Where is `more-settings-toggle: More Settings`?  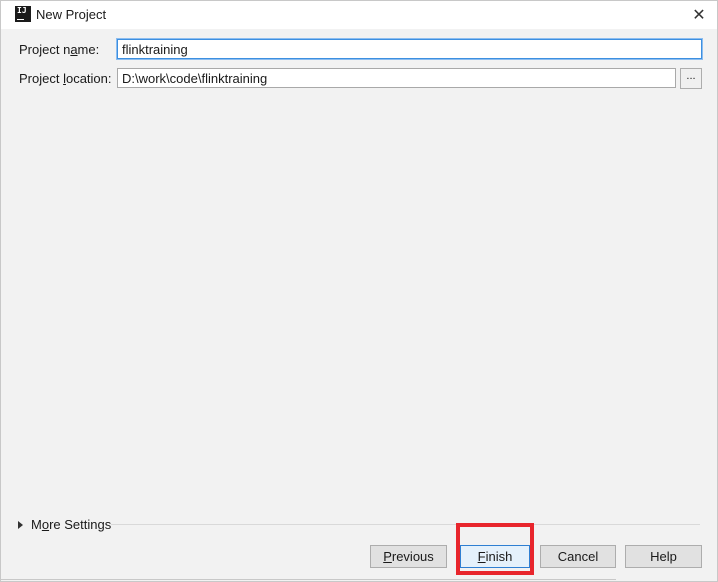 more-settings-toggle: More Settings is located at coordinates (64, 524).